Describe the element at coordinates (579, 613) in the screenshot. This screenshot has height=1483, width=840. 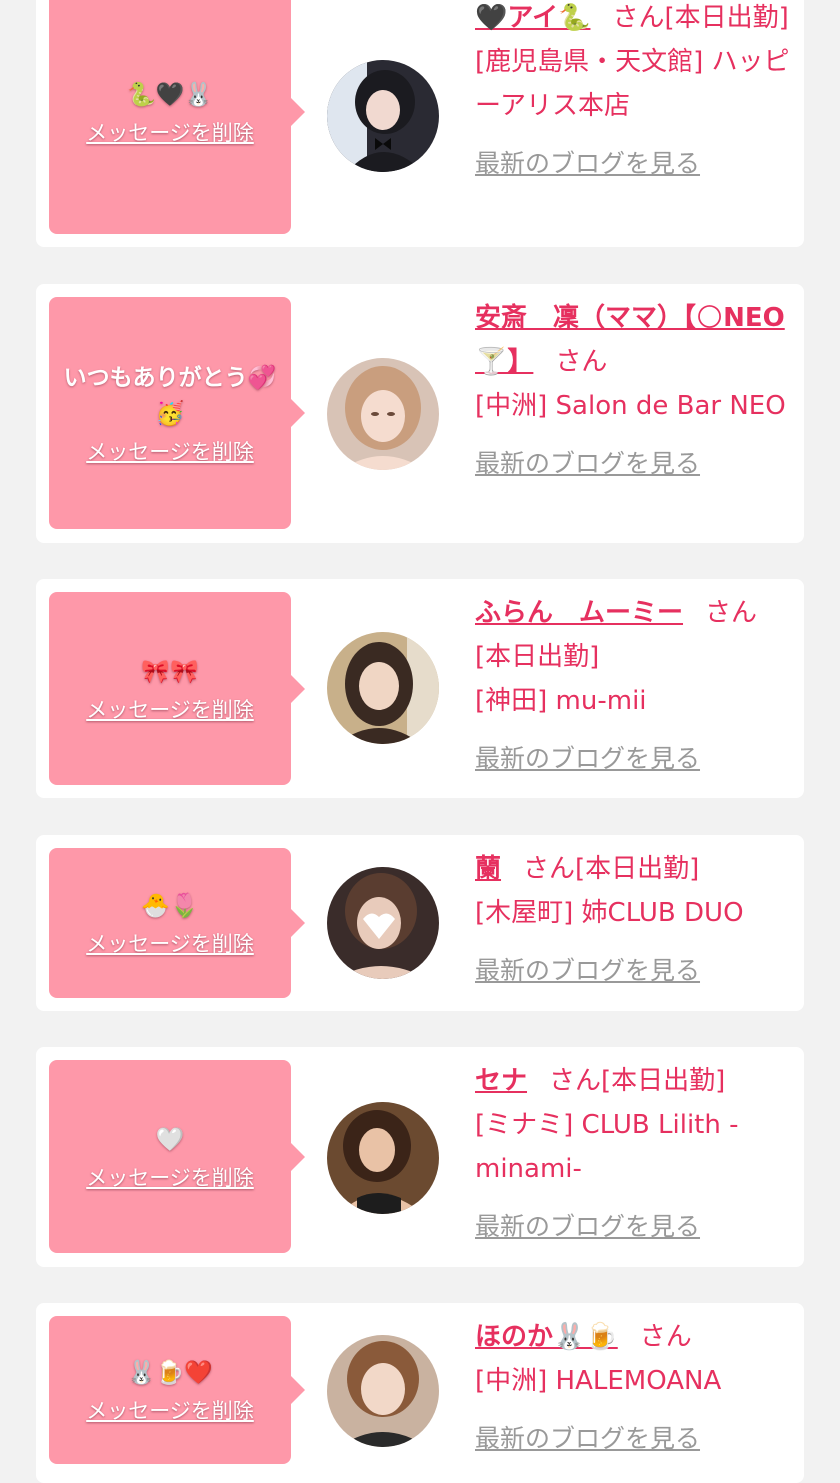
I see `cast-name-link: ふらん ムーミー` at that location.